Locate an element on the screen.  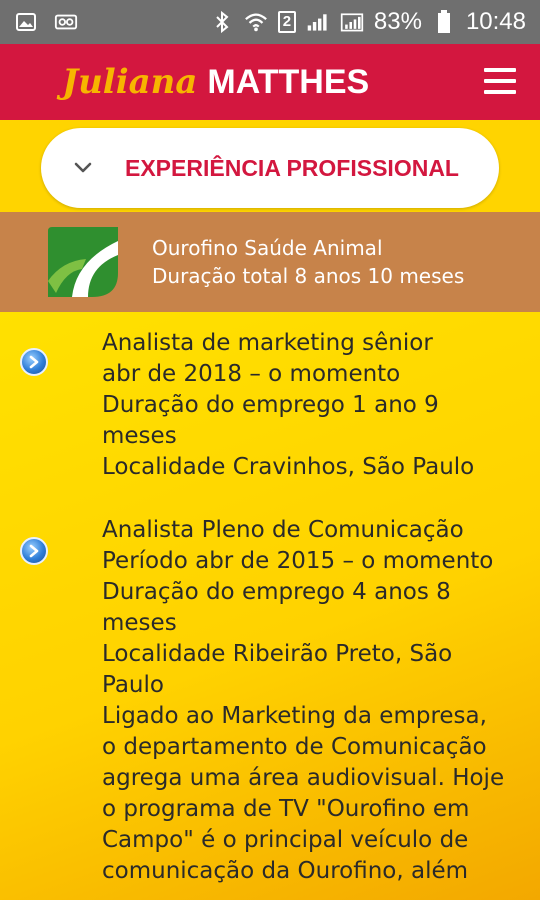
bluetooth-icon is located at coordinates (222, 22).